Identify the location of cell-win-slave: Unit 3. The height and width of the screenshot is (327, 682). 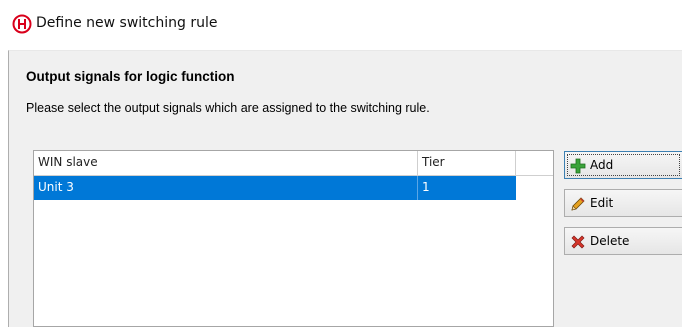
(226, 188).